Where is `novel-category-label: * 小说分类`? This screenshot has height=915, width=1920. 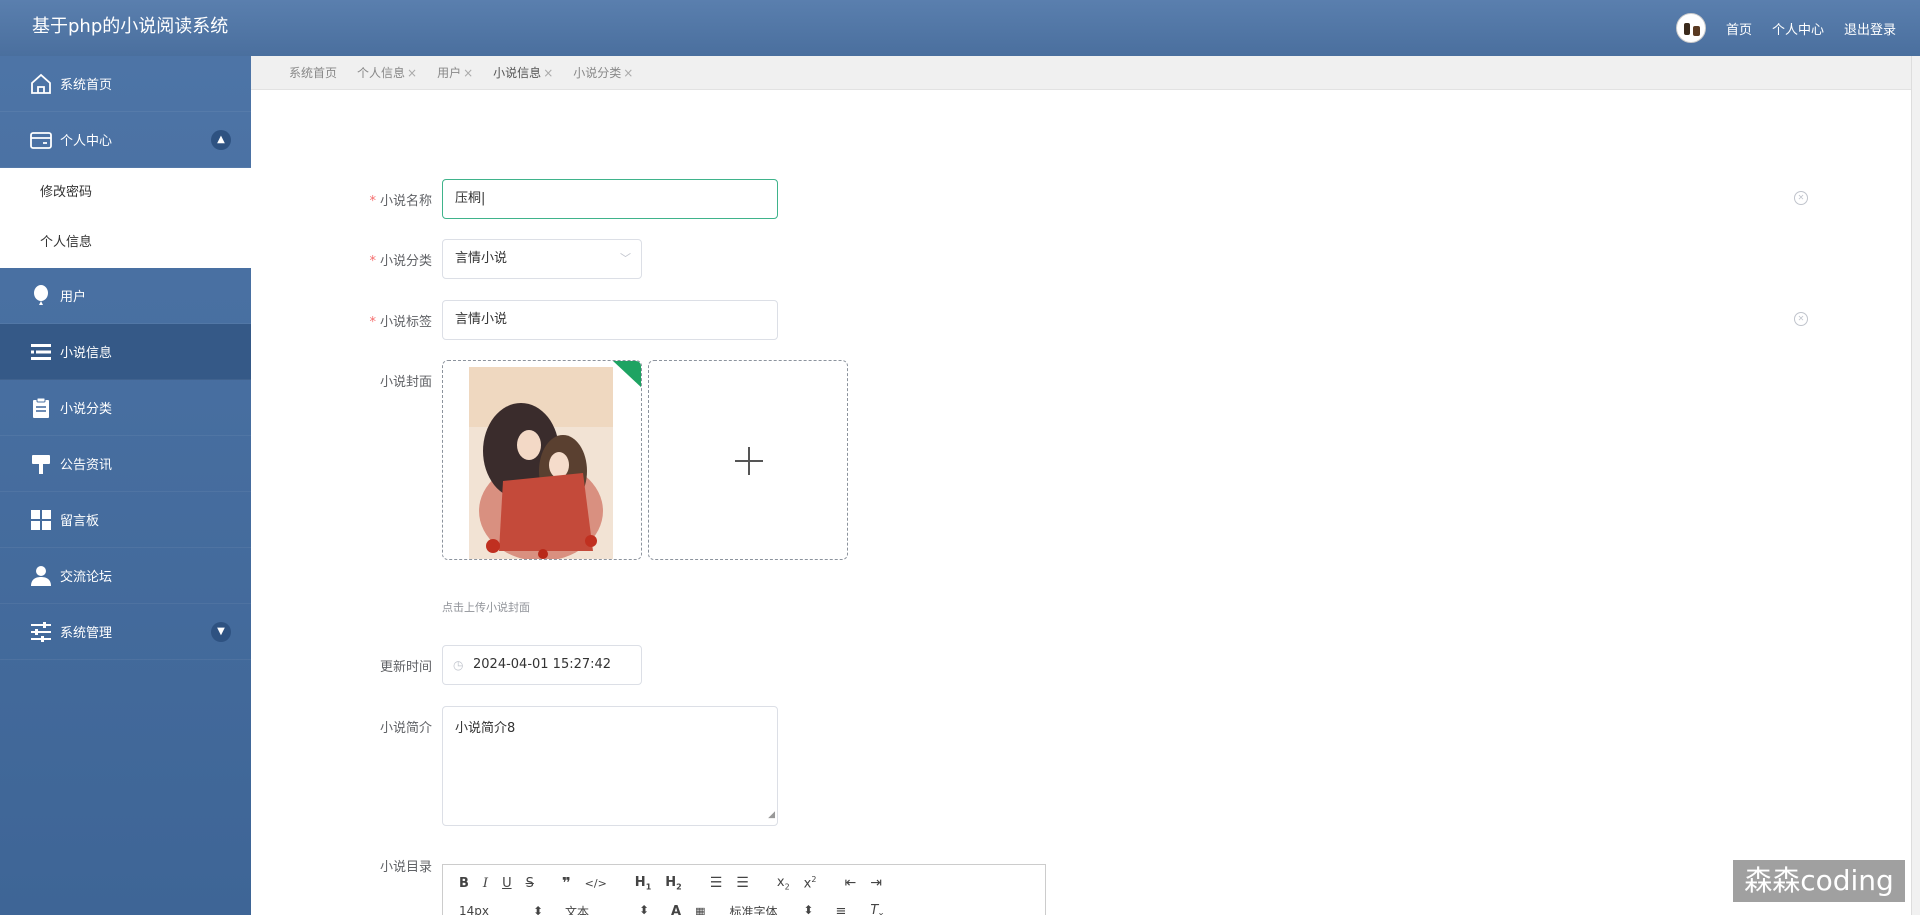 novel-category-label: * 小说分类 is located at coordinates (400, 261).